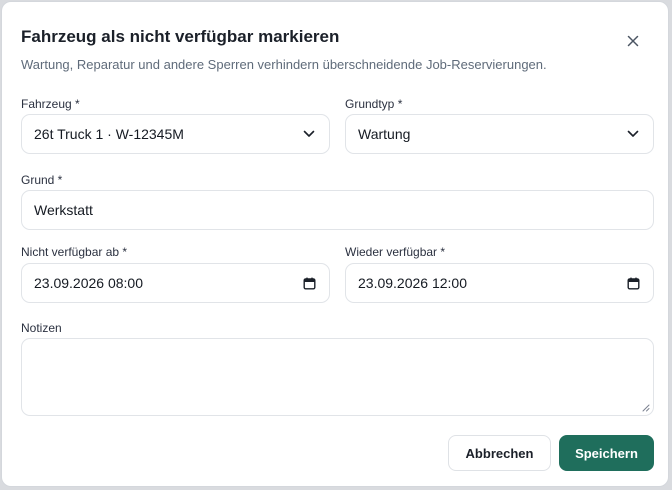 The width and height of the screenshot is (672, 490). What do you see at coordinates (374, 104) in the screenshot?
I see `reason-type-label: Grundtyp *` at bounding box center [374, 104].